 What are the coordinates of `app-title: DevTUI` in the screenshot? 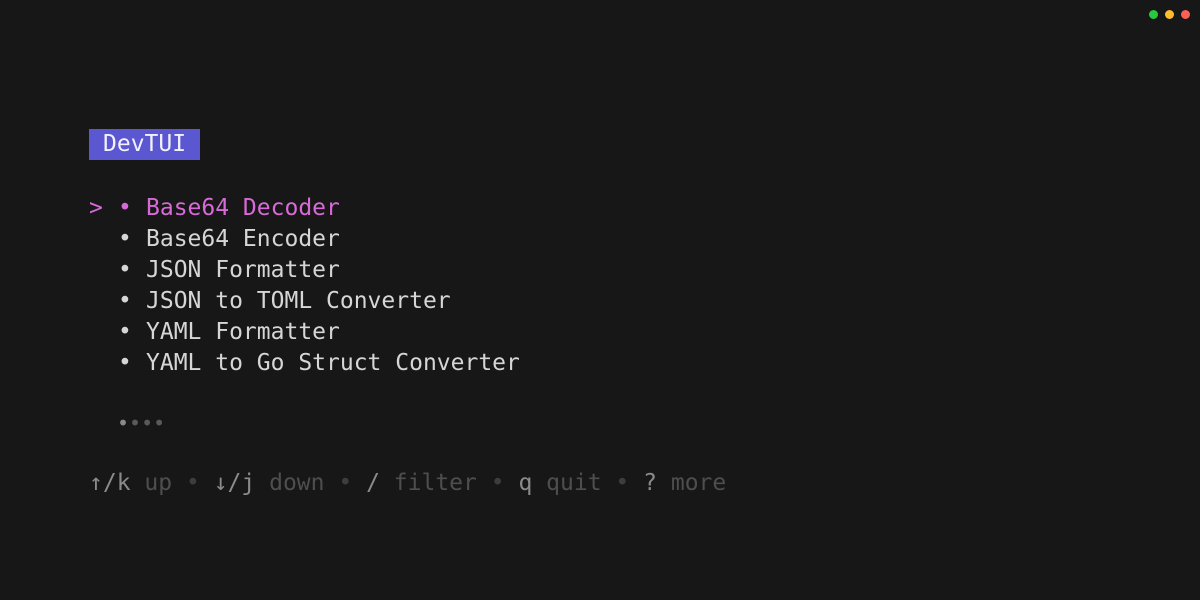 It's located at (145, 144).